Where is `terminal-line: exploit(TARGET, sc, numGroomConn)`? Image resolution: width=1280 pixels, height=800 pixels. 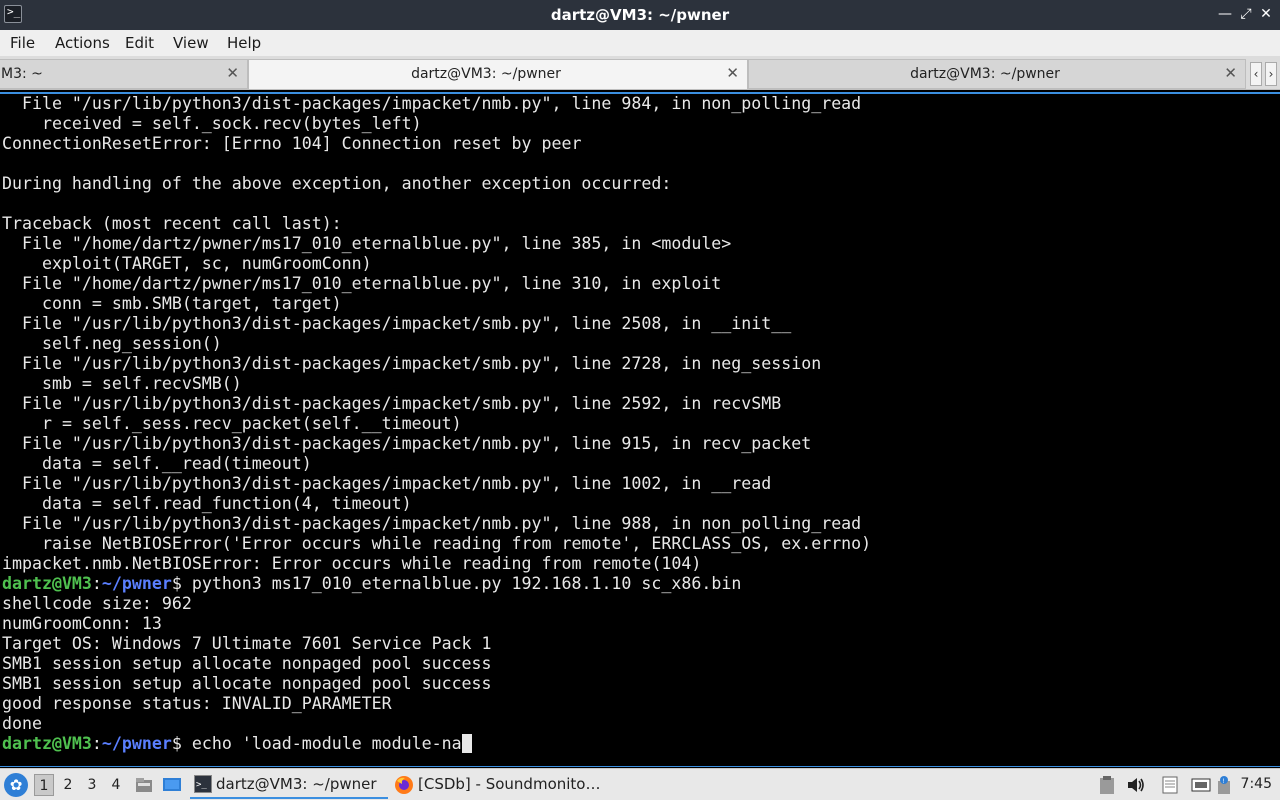
terminal-line: exploit(TARGET, sc, numGroomConn) is located at coordinates (187, 263).